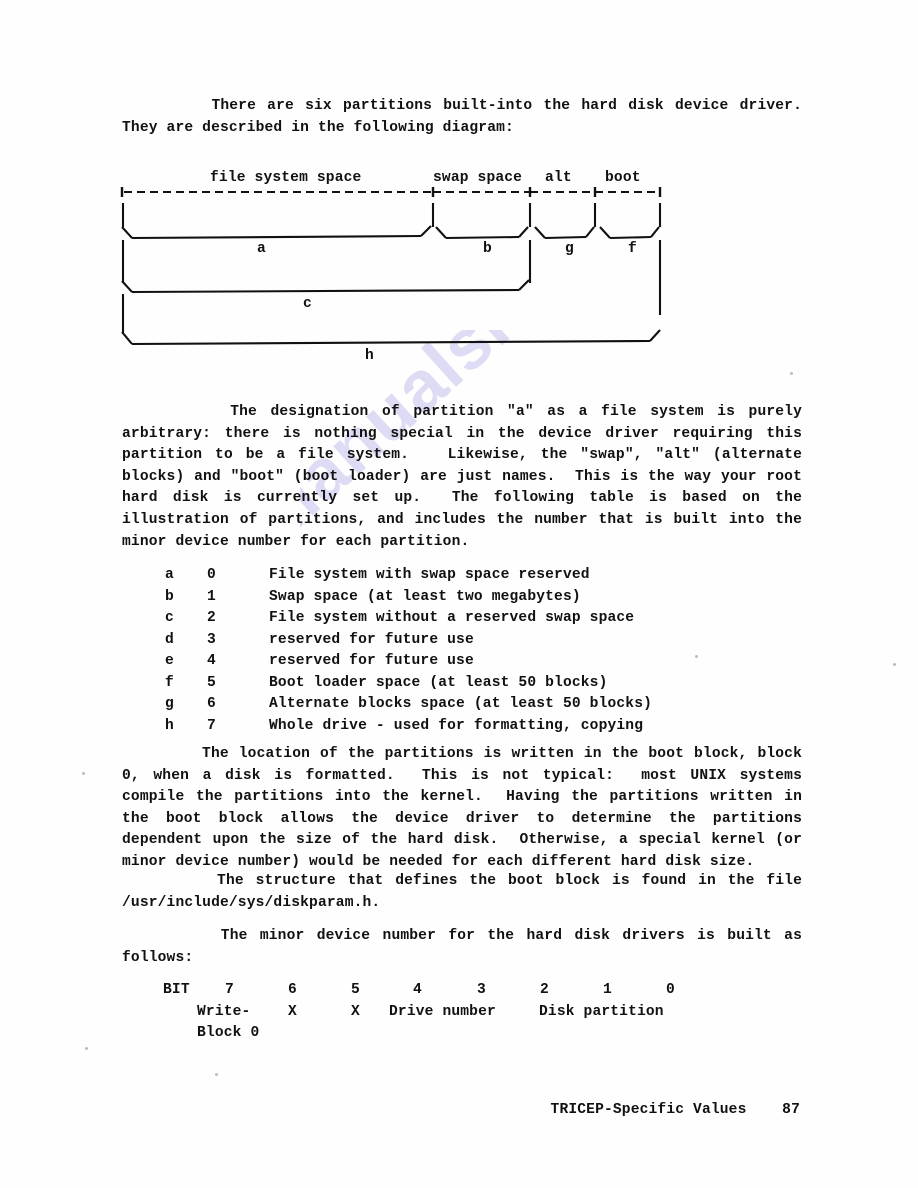  What do you see at coordinates (607, 990) in the screenshot?
I see `bit-1-label: 1` at bounding box center [607, 990].